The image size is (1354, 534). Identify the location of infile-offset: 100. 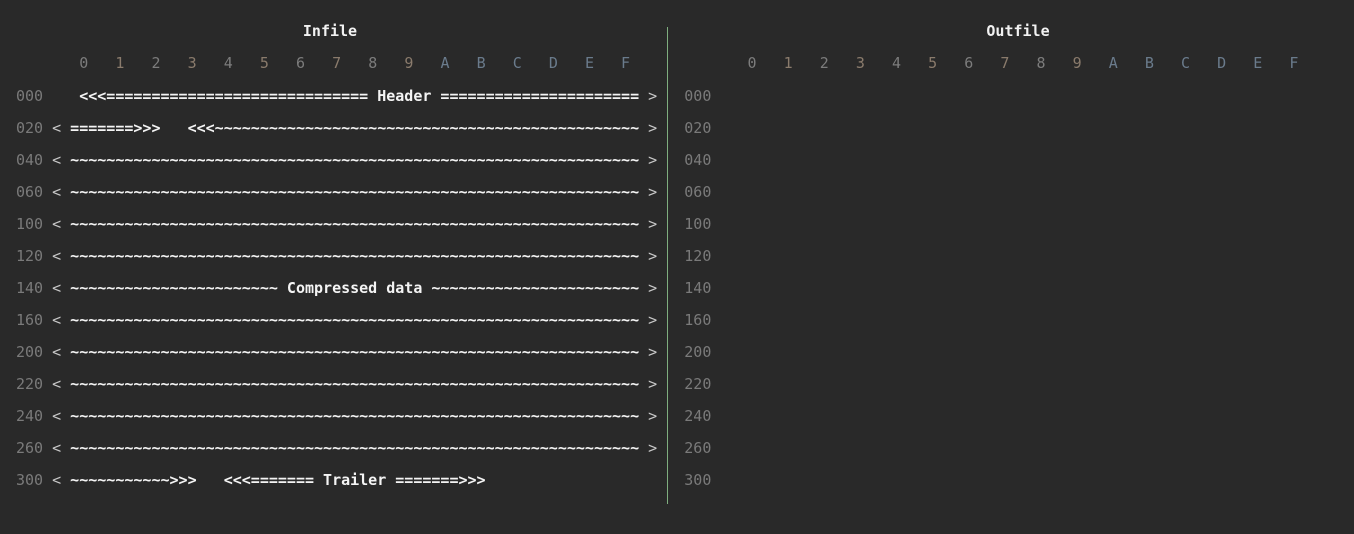
(30, 224).